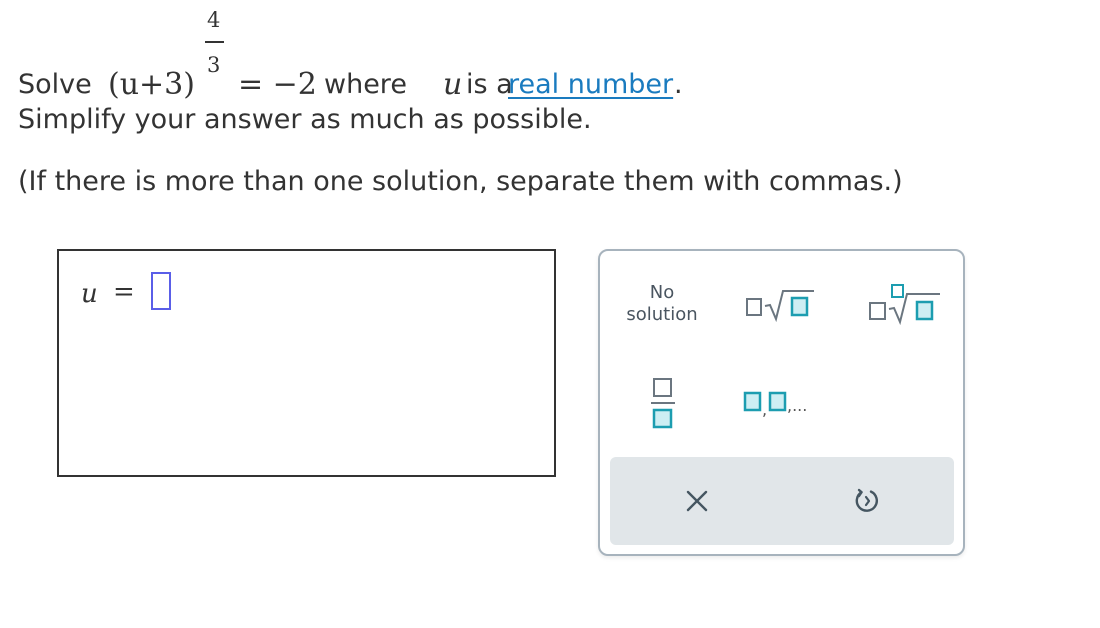  I want to click on clear-button, so click(697, 501).